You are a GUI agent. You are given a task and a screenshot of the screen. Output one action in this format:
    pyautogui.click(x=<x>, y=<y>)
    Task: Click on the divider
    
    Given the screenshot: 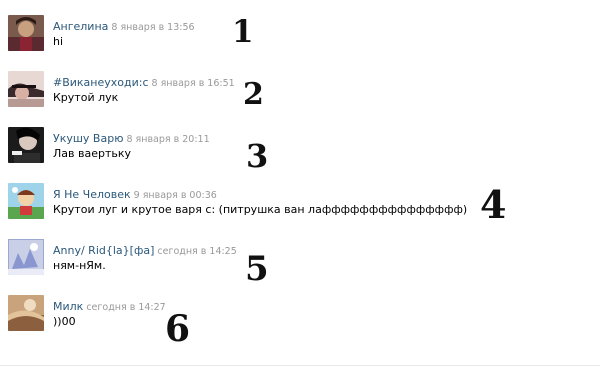 What is the action you would take?
    pyautogui.click(x=300, y=365)
    